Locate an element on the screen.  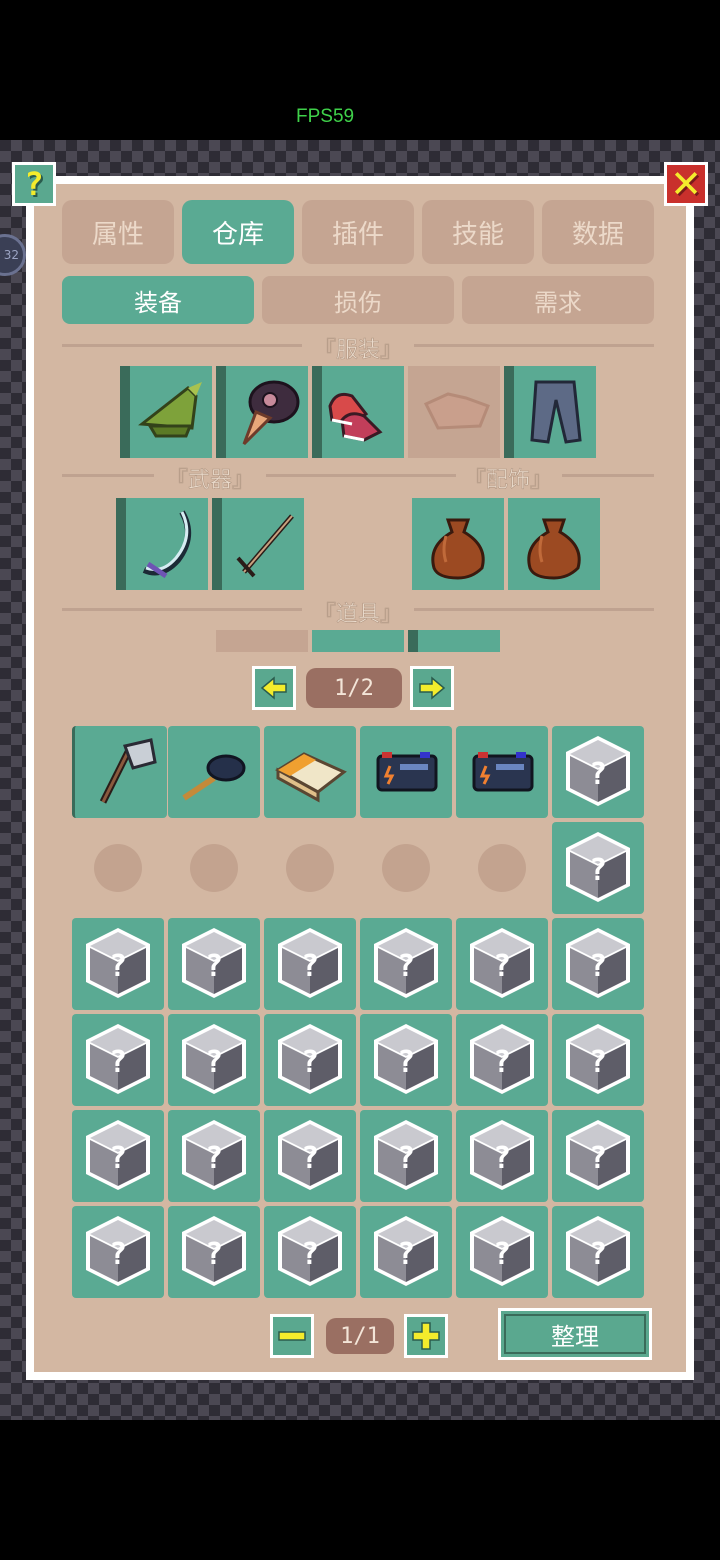
help-button: ? is located at coordinates (34, 184).